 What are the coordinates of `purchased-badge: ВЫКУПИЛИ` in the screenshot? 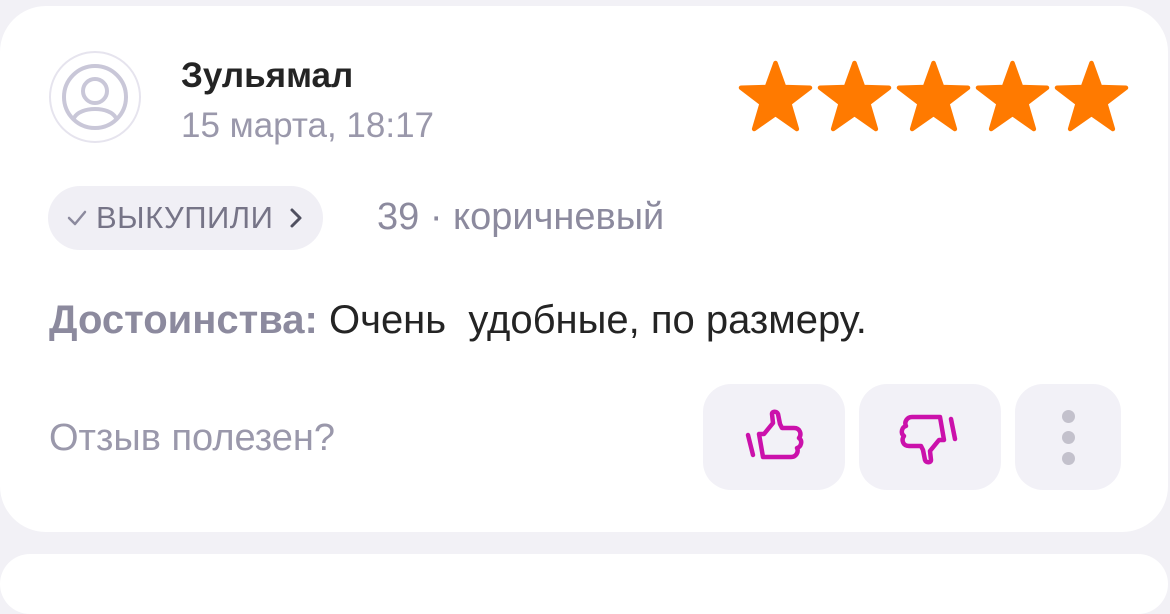 It's located at (186, 218).